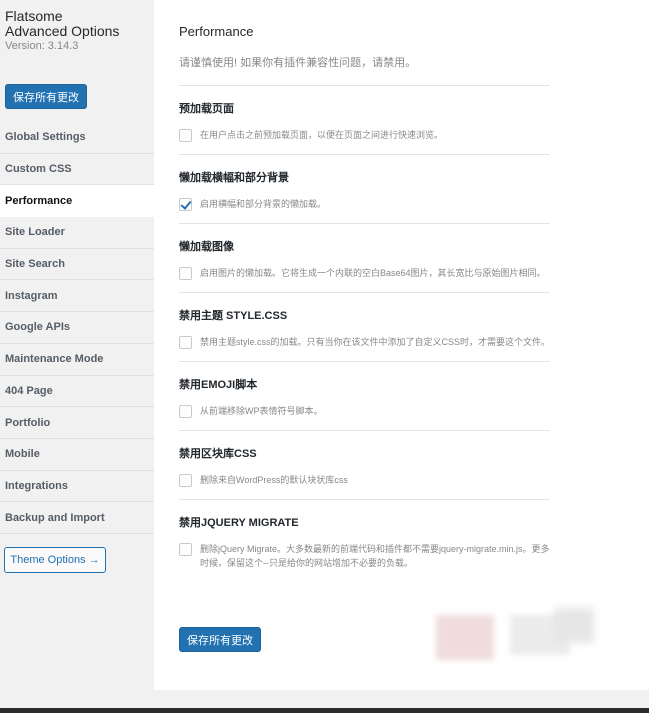  Describe the element at coordinates (298, 63) in the screenshot. I see `page-warning: 请谨慎使用! 如果你有插件兼容性问题，请禁用。` at that location.